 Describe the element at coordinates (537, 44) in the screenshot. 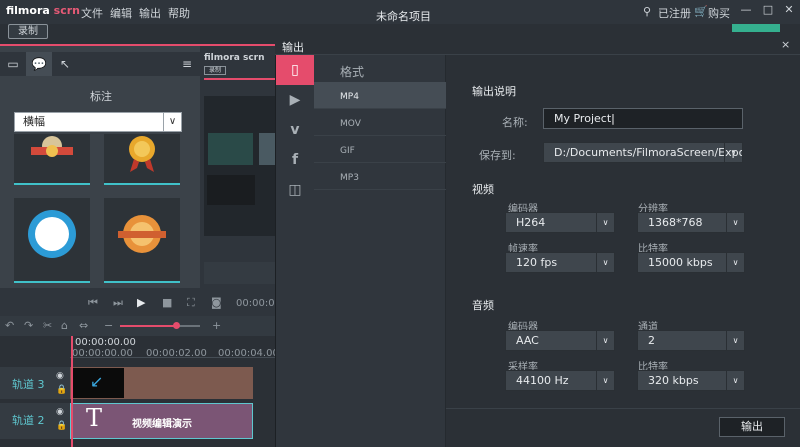

I see `dialog-titlebar` at that location.